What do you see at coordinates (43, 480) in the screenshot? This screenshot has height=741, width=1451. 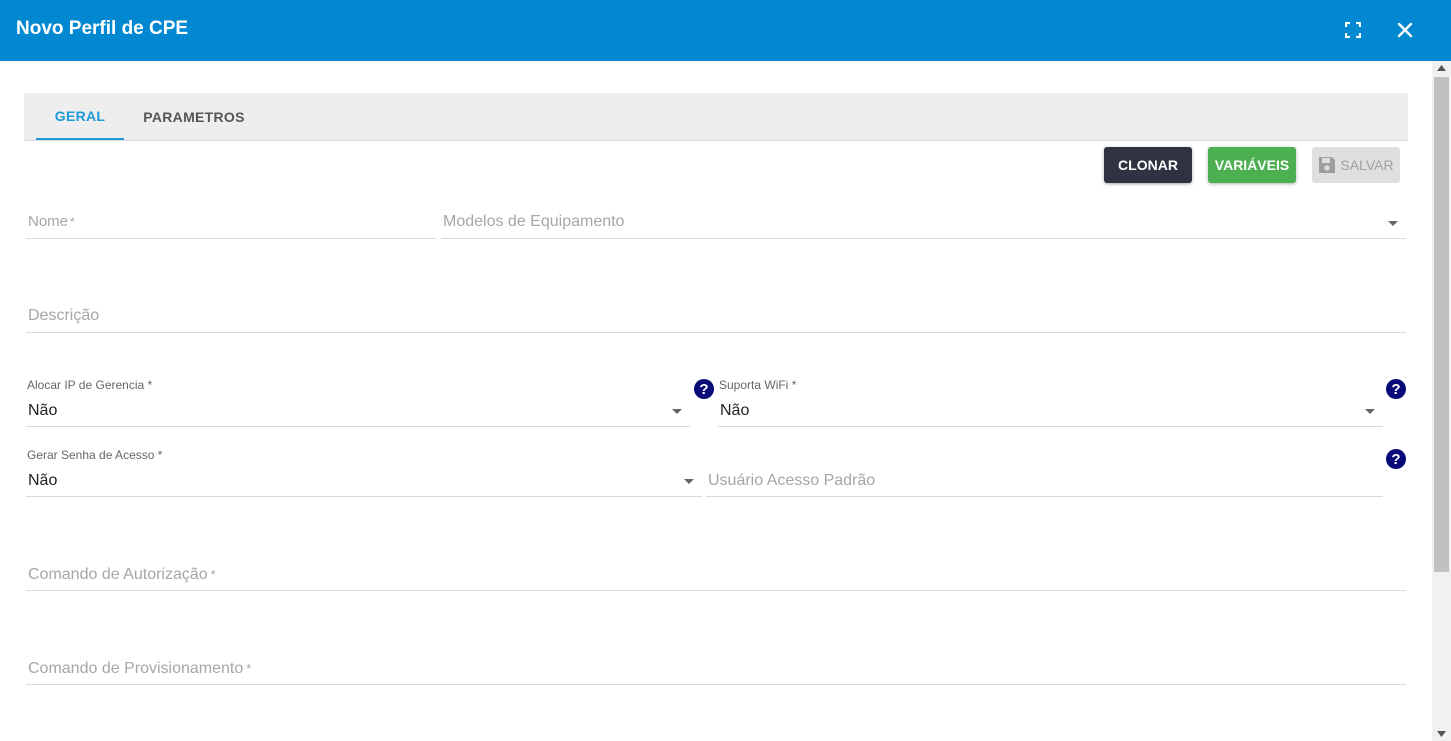 I see `gerar-senha-value: Não` at bounding box center [43, 480].